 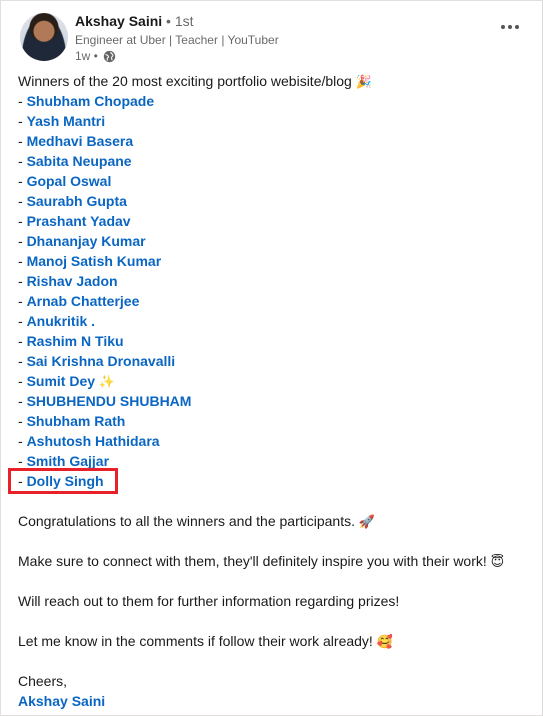 I want to click on post-time: 1w •, so click(x=86, y=56).